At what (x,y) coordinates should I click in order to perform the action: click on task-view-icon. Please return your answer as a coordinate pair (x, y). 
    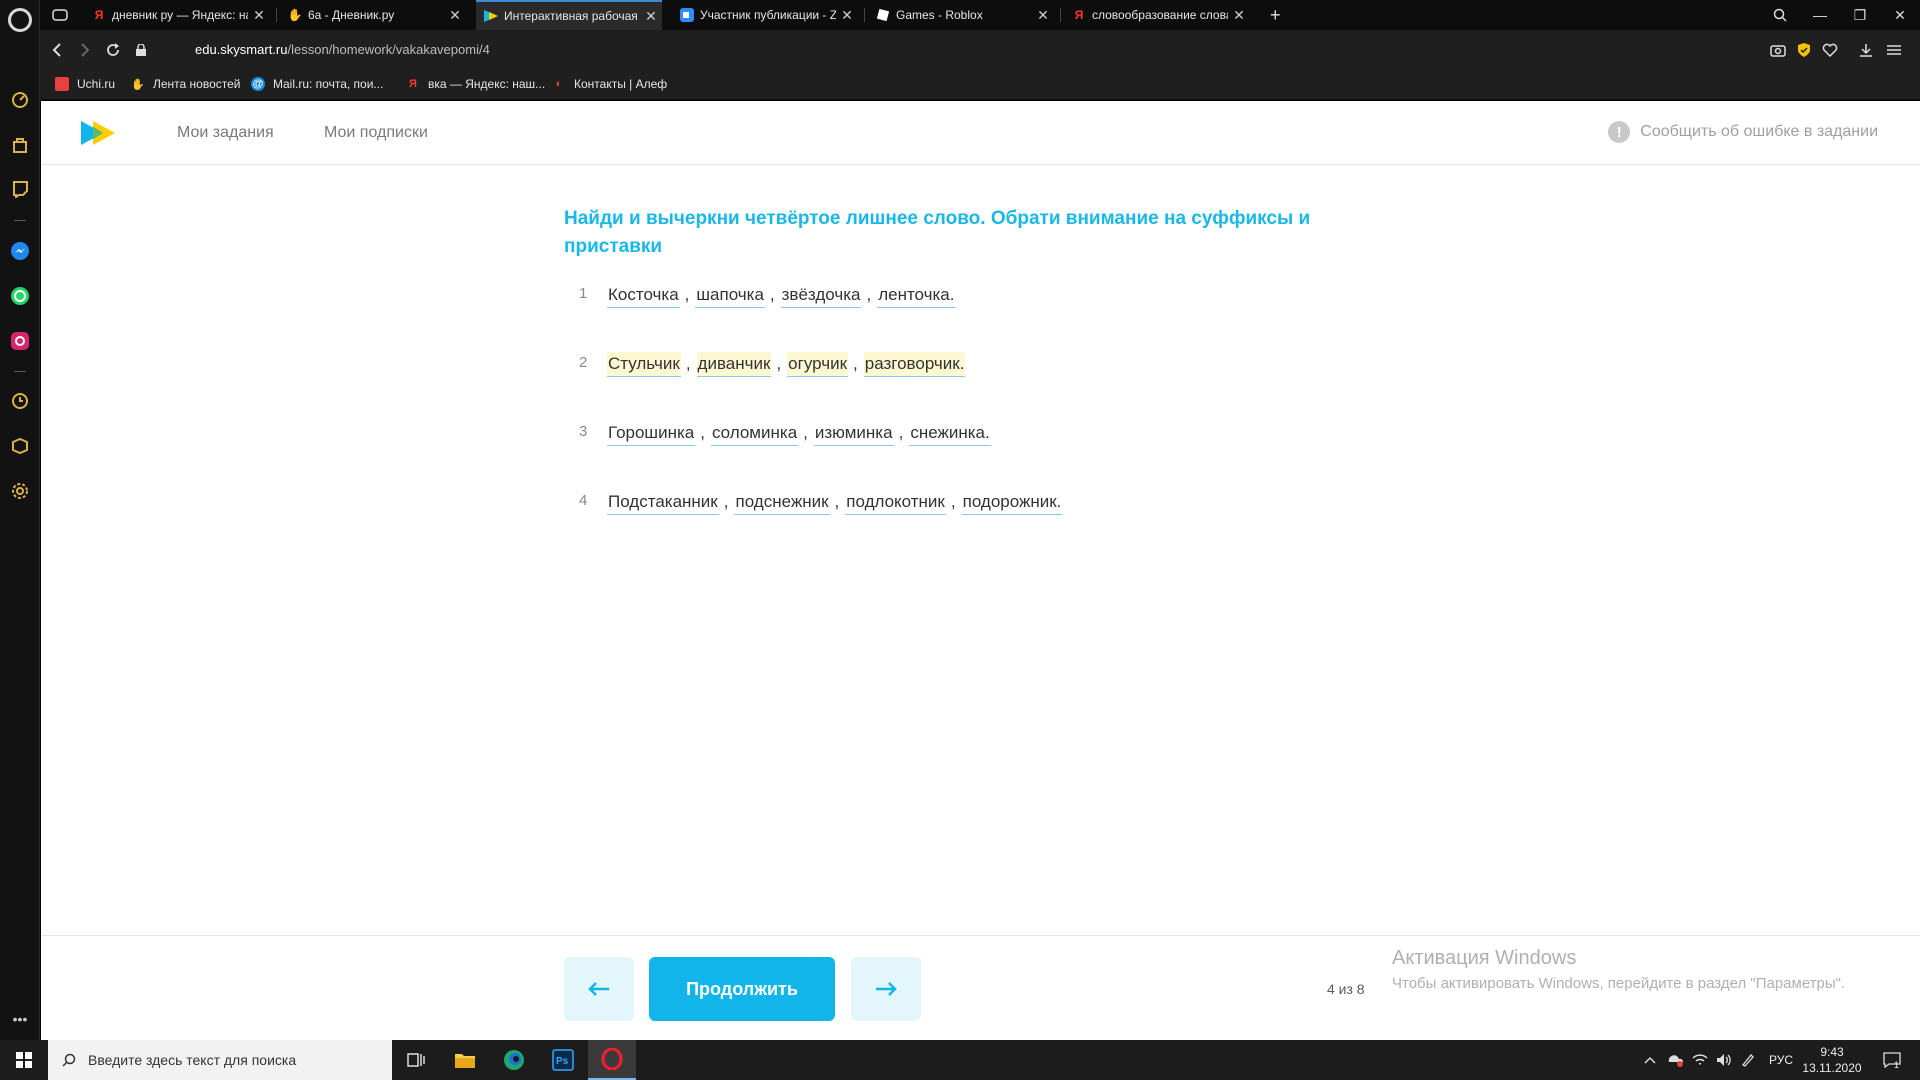
    Looking at the image, I should click on (416, 1060).